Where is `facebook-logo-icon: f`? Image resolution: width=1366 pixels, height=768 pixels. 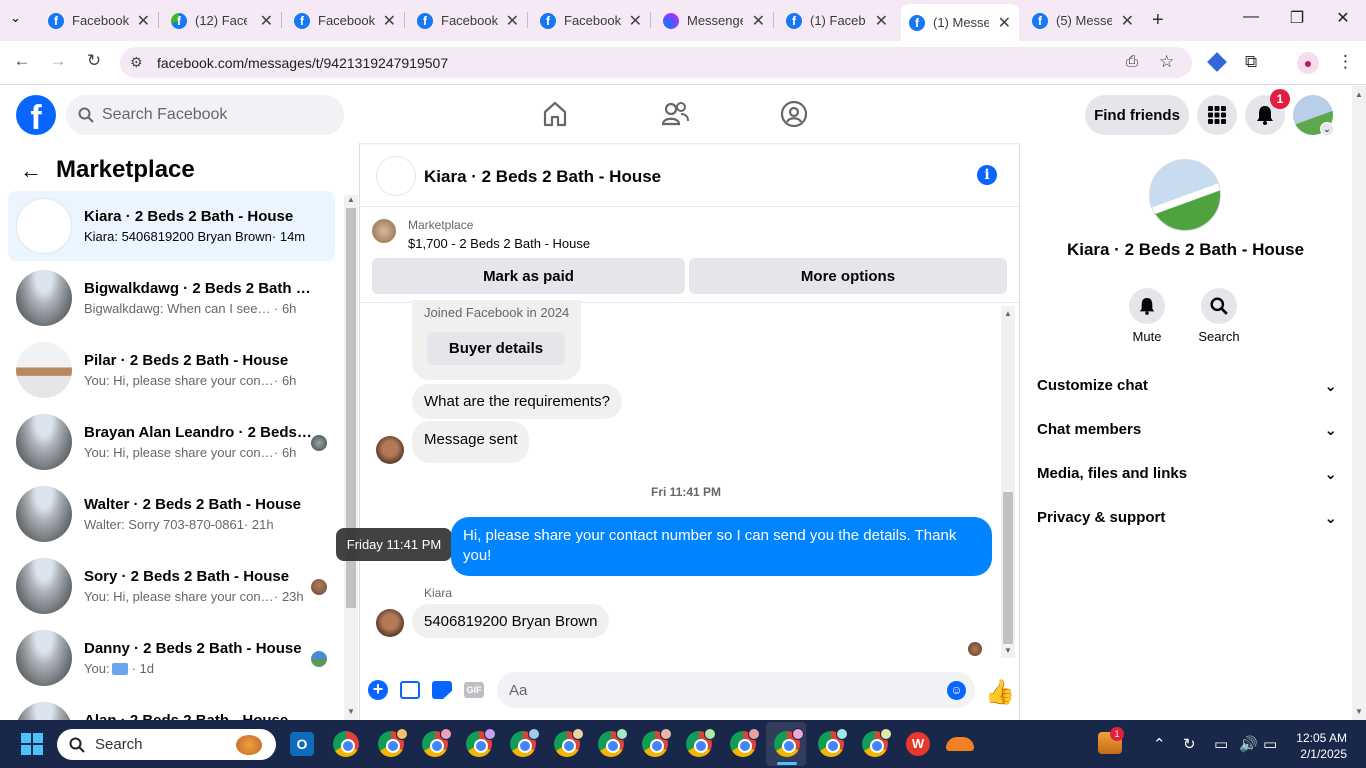 facebook-logo-icon: f is located at coordinates (36, 115).